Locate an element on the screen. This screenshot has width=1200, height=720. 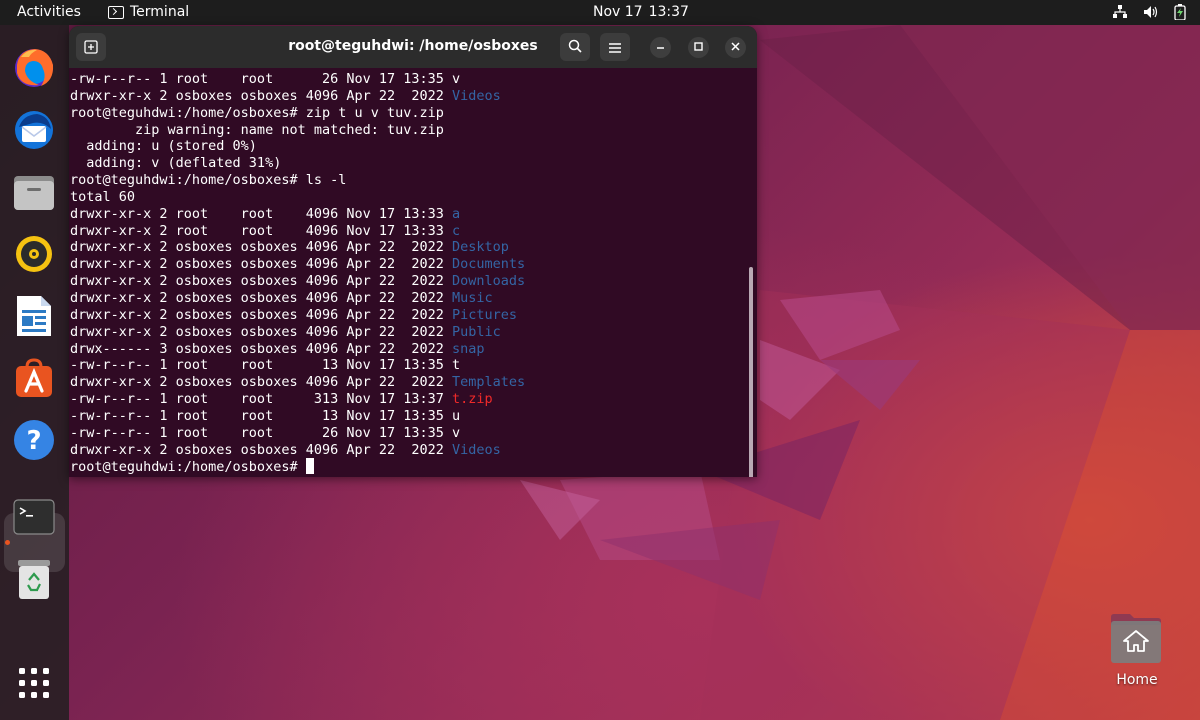
running-indicator is located at coordinates (7, 542).